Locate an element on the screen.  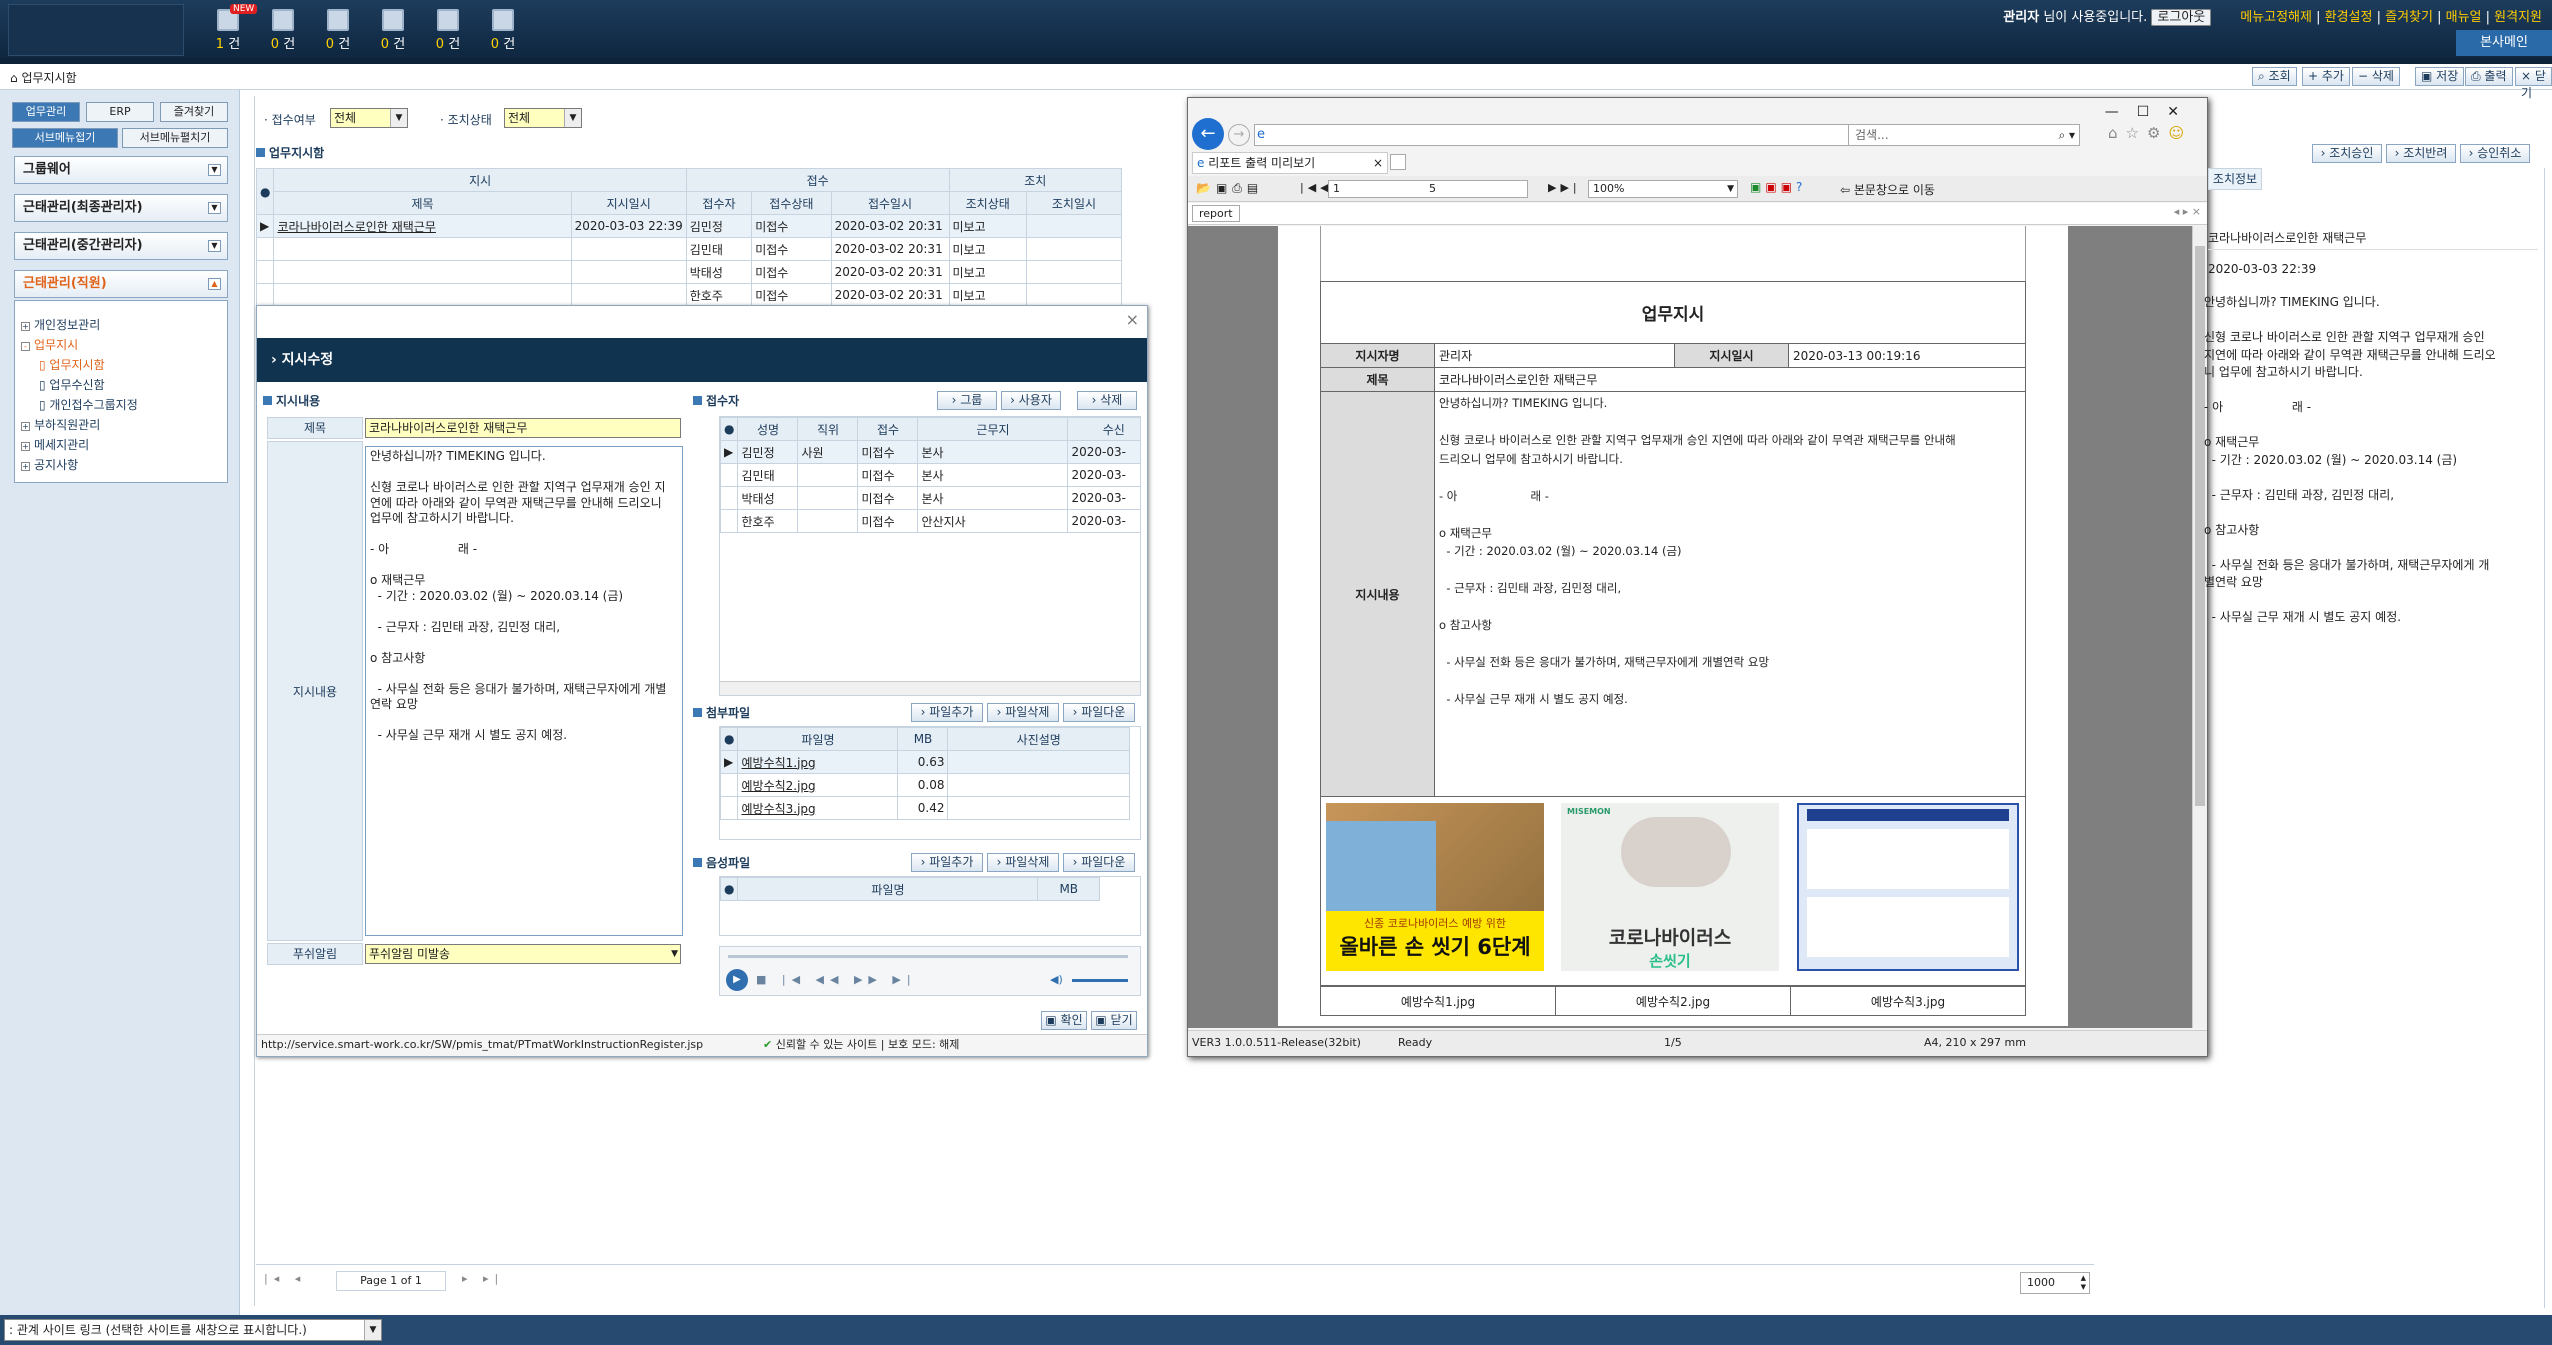
link-settings: 환경설정 is located at coordinates (2349, 17).